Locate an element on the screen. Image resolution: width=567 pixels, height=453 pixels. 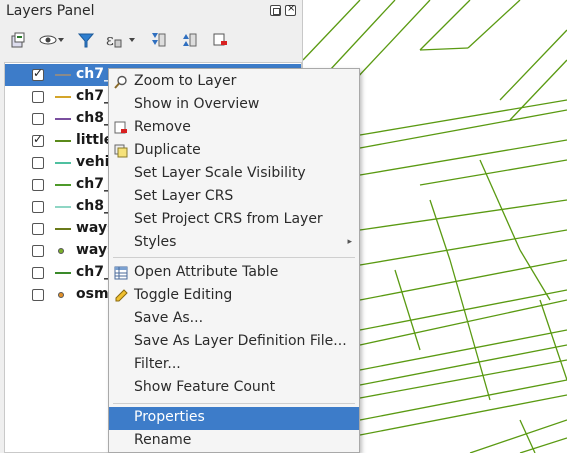
pencil-icon is located at coordinates (121, 295).